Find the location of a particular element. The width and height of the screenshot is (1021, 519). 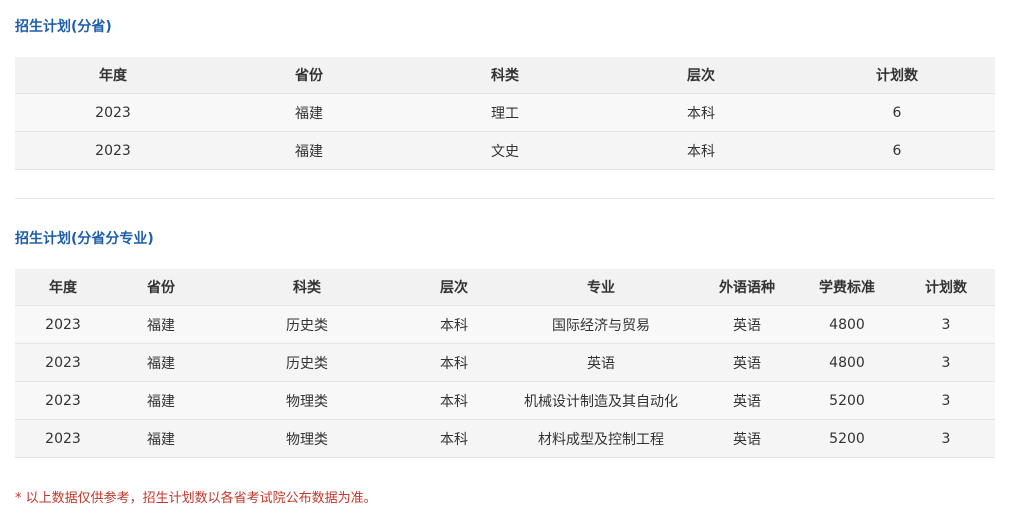

section-title-plan-by-major: 招生计划(分省分专业) is located at coordinates (84, 239).